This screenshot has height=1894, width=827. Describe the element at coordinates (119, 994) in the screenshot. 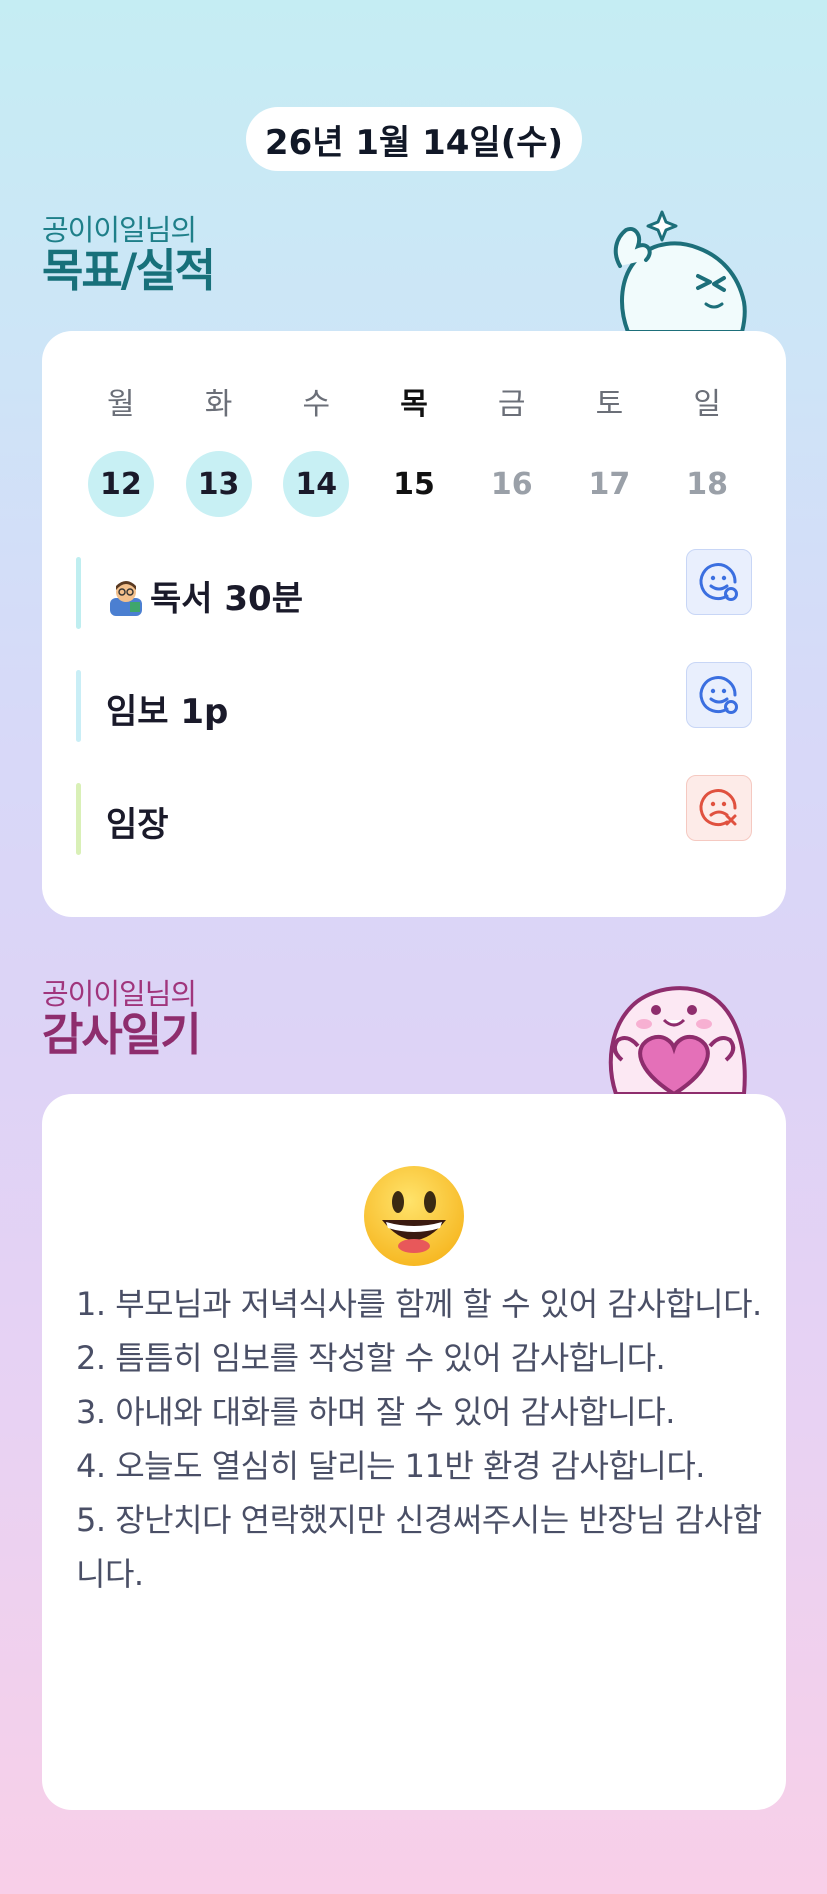

I see `gratitude-subtitle: 공이이일님의` at that location.